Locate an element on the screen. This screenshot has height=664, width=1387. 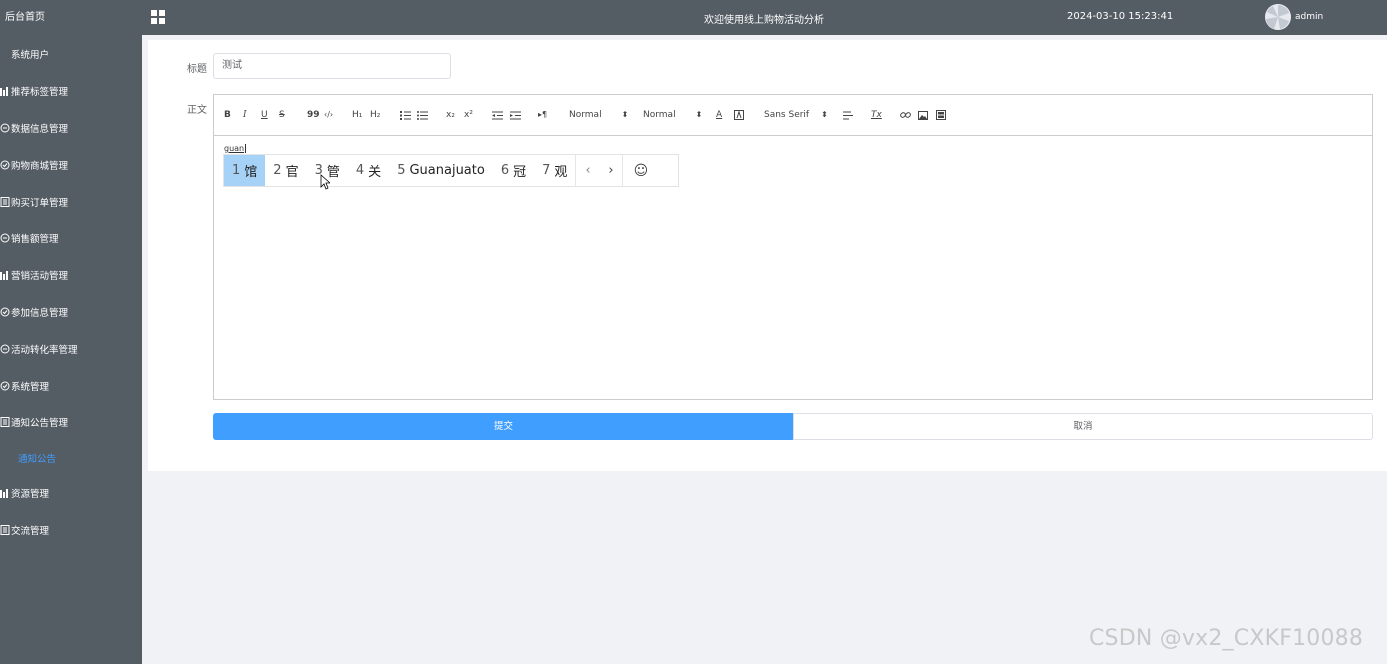
size-select-value: Normal is located at coordinates (585, 115).